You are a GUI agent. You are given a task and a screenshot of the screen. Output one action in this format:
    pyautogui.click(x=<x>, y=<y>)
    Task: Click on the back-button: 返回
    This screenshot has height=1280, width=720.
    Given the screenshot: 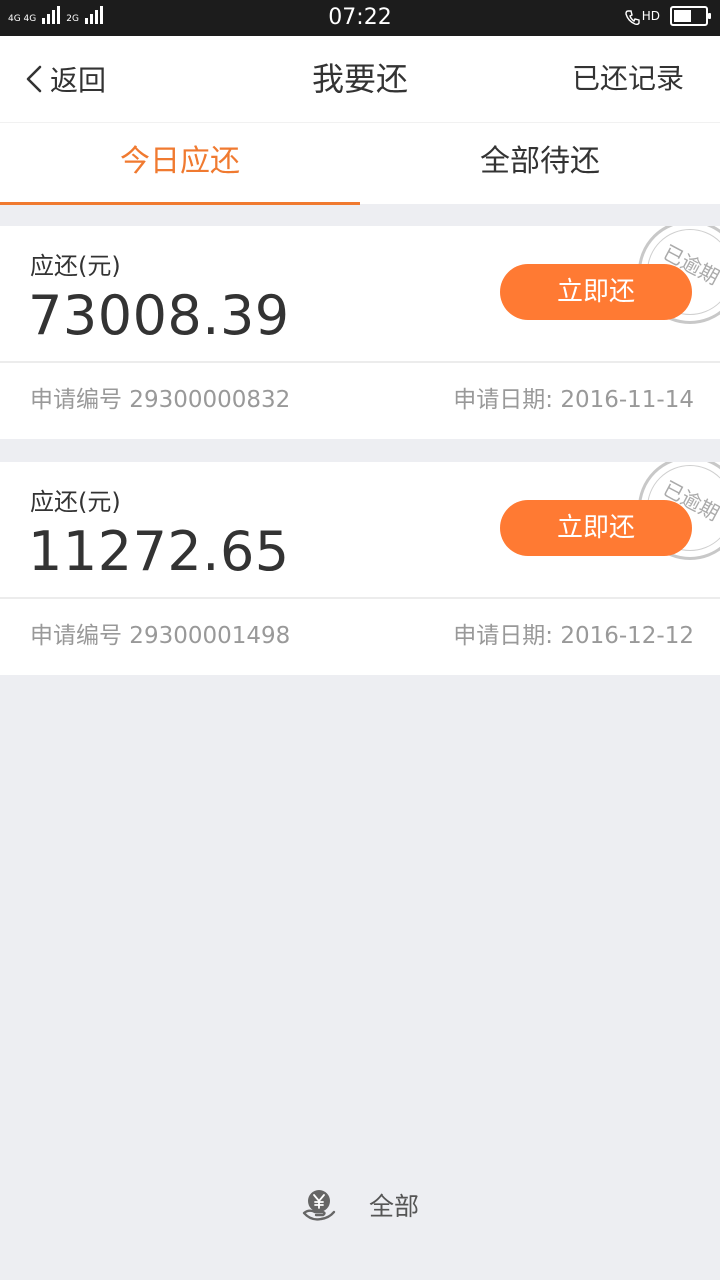 What is the action you would take?
    pyautogui.click(x=64, y=79)
    